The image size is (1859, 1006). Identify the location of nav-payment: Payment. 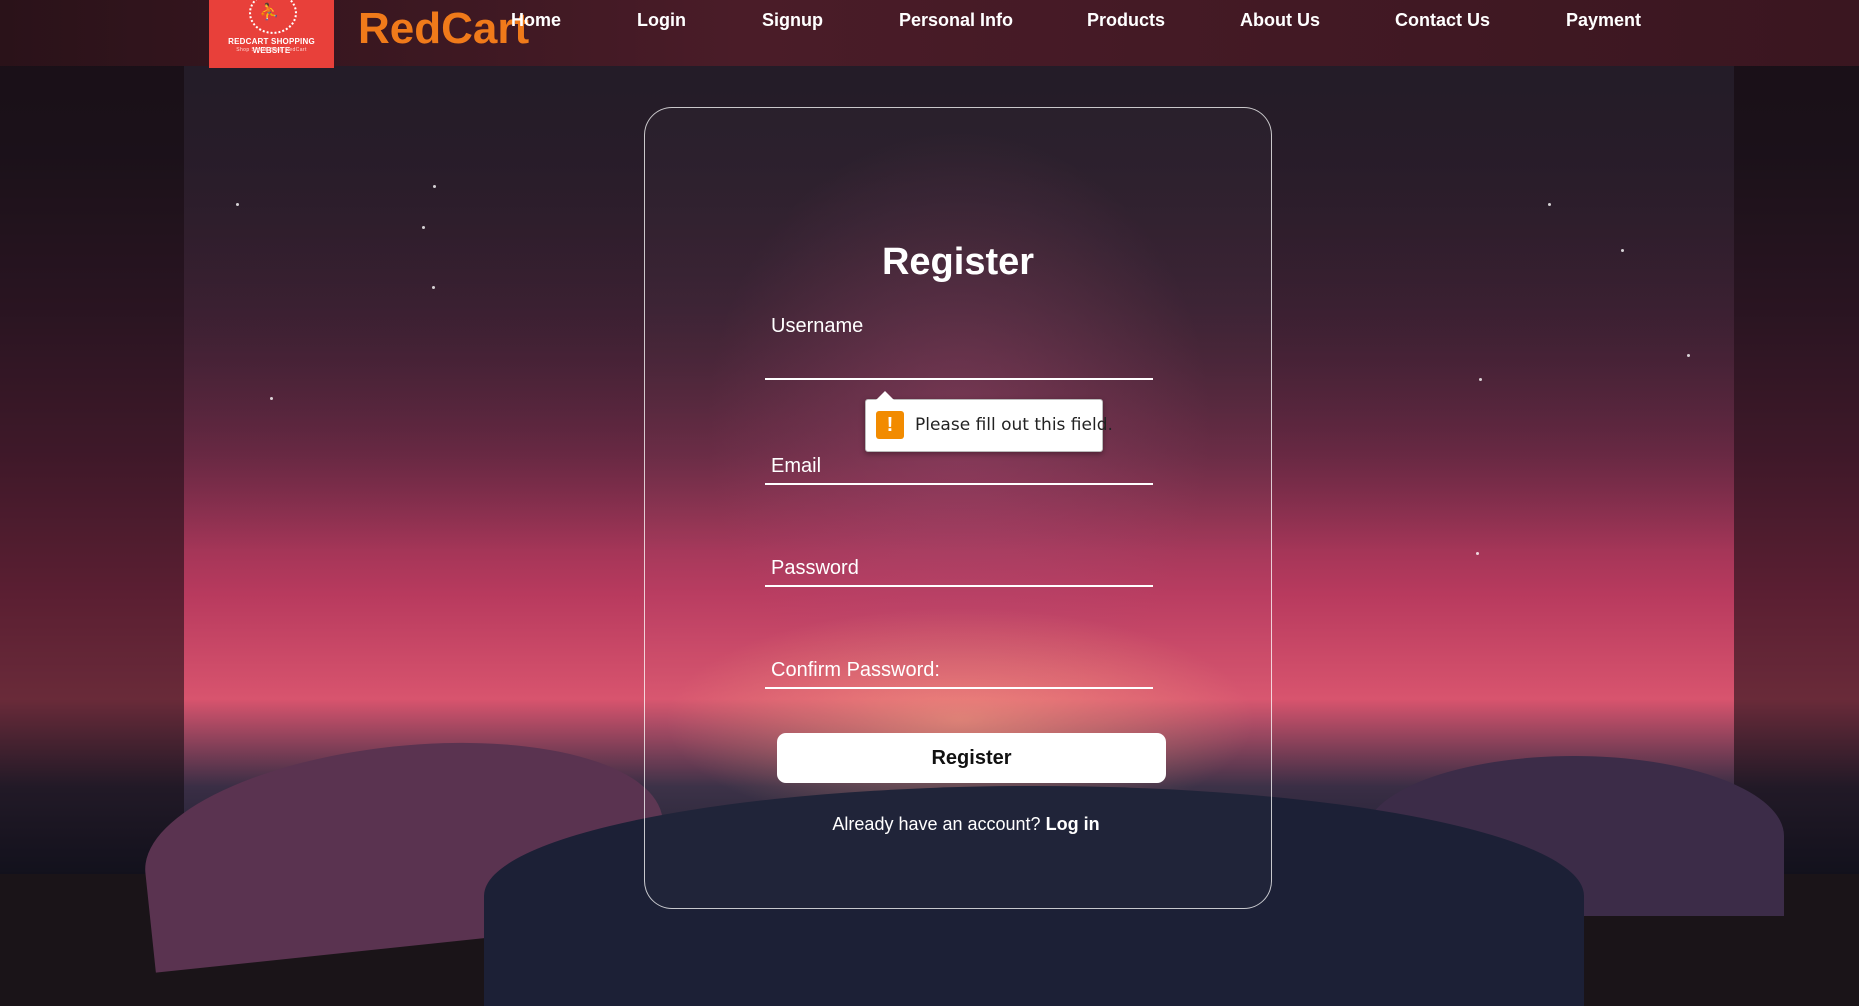
(1603, 20).